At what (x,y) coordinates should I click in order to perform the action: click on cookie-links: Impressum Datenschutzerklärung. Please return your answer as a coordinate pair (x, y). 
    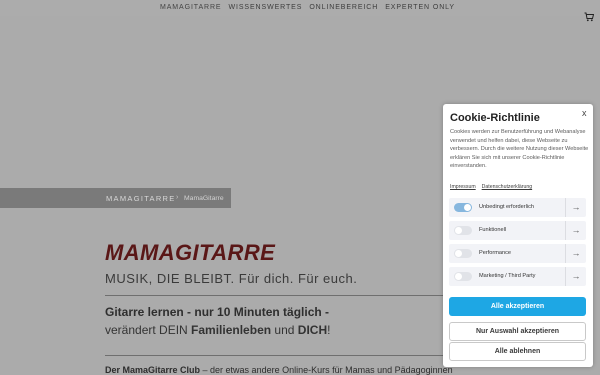
    Looking at the image, I should click on (491, 187).